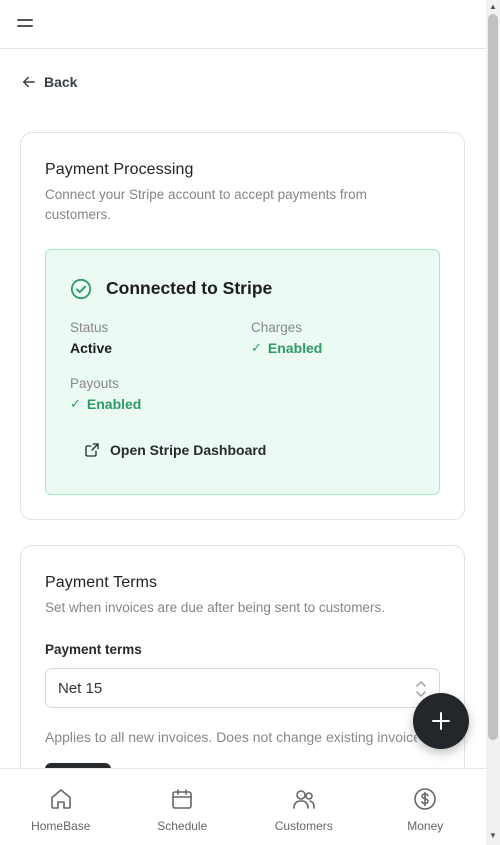  I want to click on open-stripe-dashboard-button: Open Stripe Dashboard, so click(175, 450).